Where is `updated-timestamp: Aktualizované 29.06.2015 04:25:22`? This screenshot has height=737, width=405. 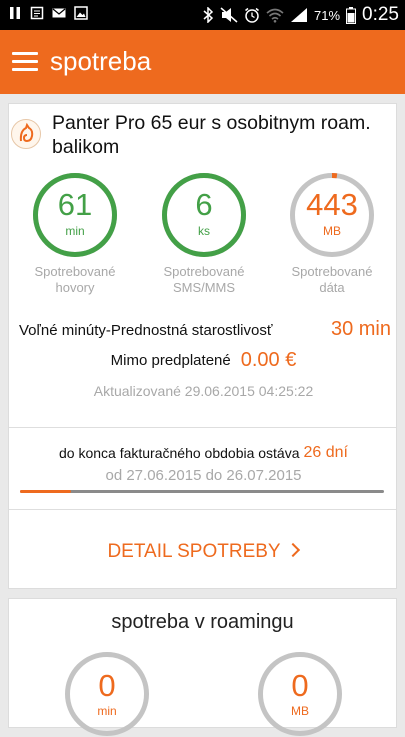 updated-timestamp: Aktualizované 29.06.2015 04:25:22 is located at coordinates (203, 391).